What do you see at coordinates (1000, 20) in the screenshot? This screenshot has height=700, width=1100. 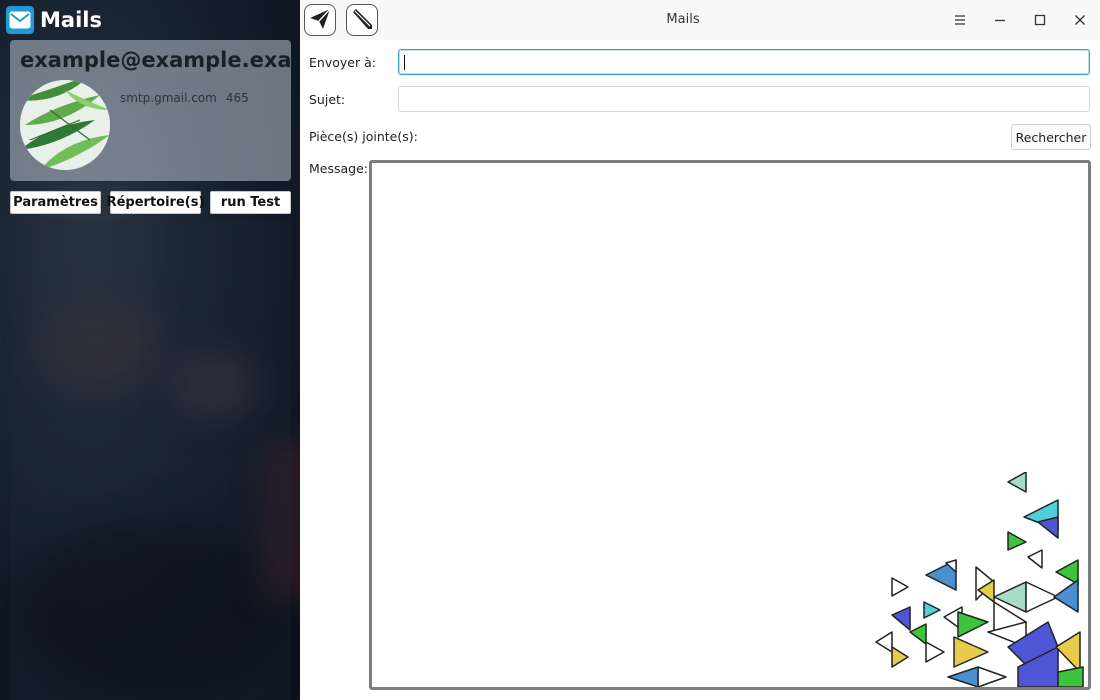 I see `minimize-icon` at bounding box center [1000, 20].